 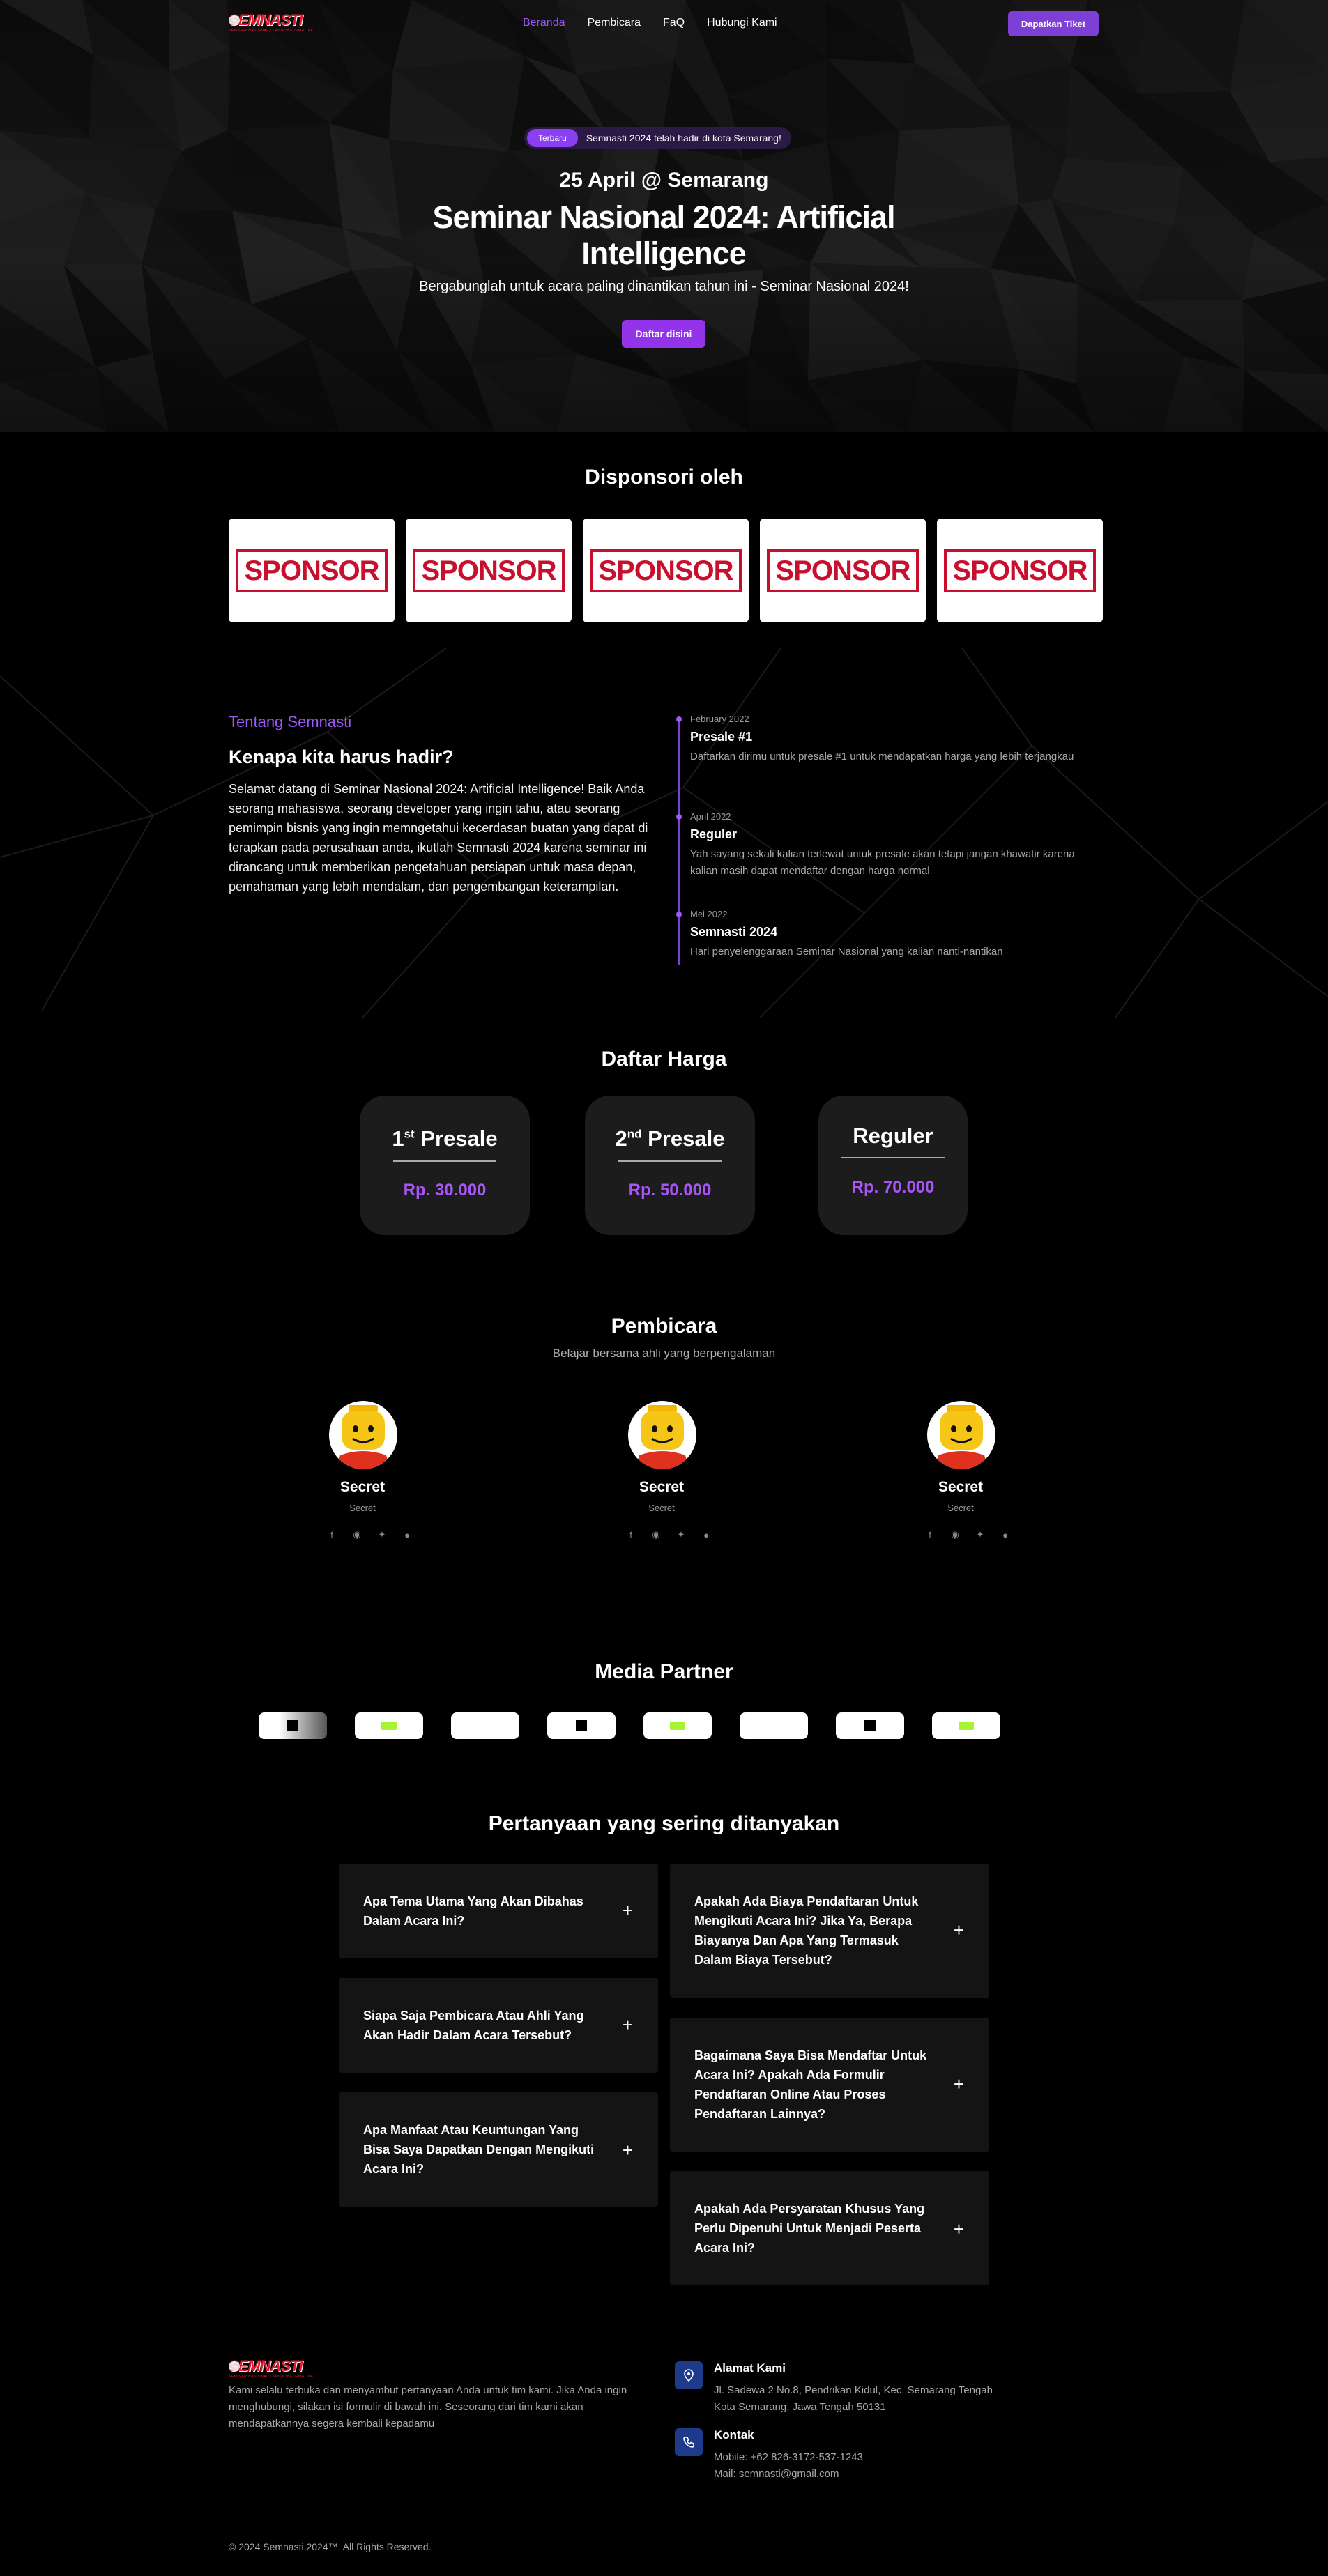 I want to click on timeline-title: Presale #1, so click(x=721, y=737).